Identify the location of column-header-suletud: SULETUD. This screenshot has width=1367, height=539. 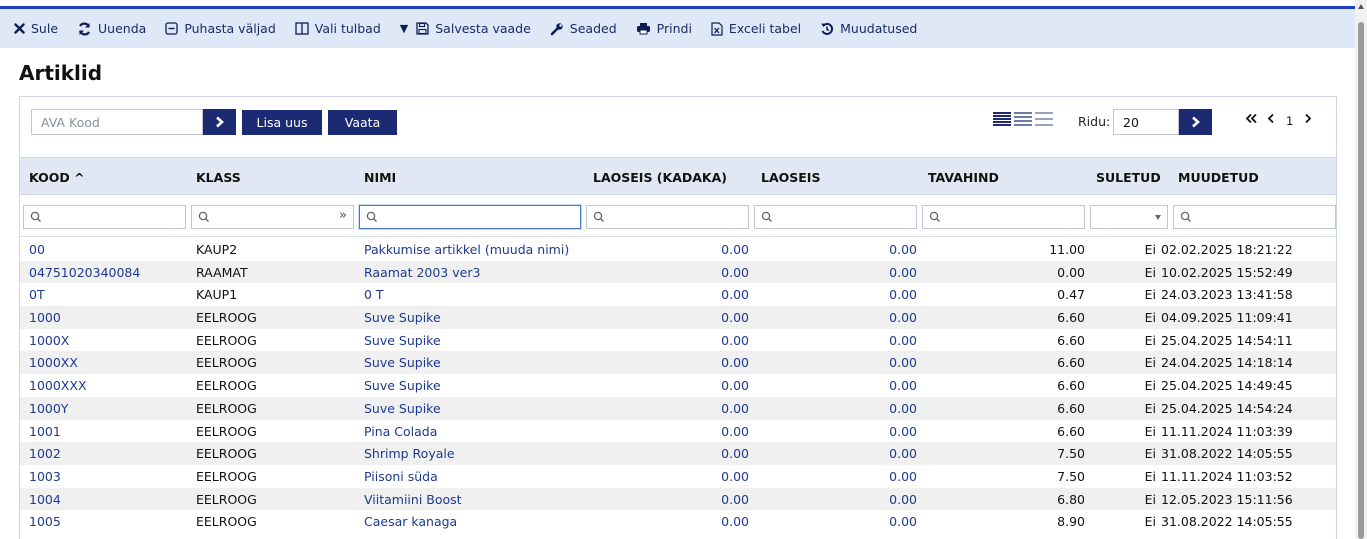
(1128, 177).